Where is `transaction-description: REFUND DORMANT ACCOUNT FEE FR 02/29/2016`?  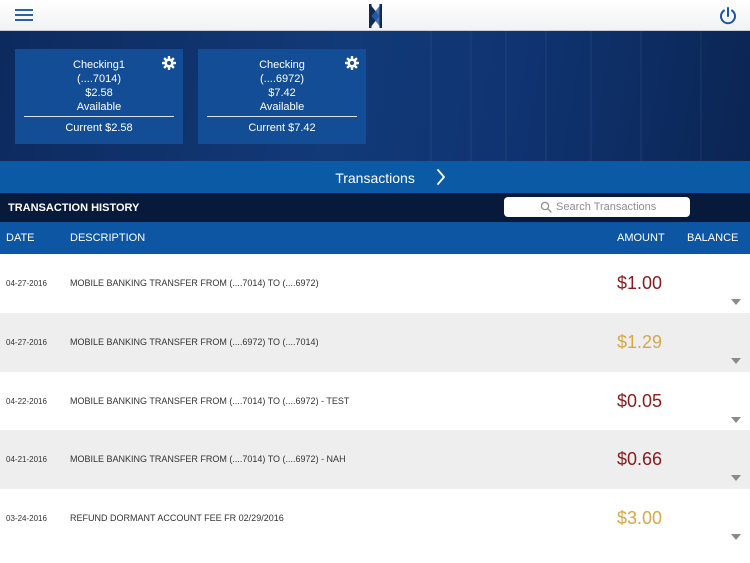
transaction-description: REFUND DORMANT ACCOUNT FEE FR 02/29/2016 is located at coordinates (177, 518).